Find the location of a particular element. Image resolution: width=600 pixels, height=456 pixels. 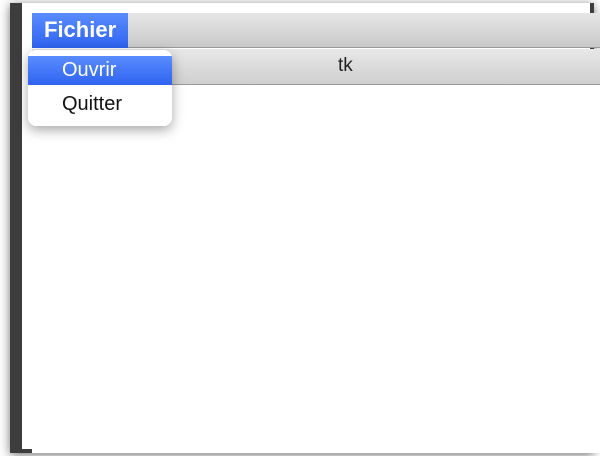

menu-item-ouvrir: Ouvrir is located at coordinates (100, 70).